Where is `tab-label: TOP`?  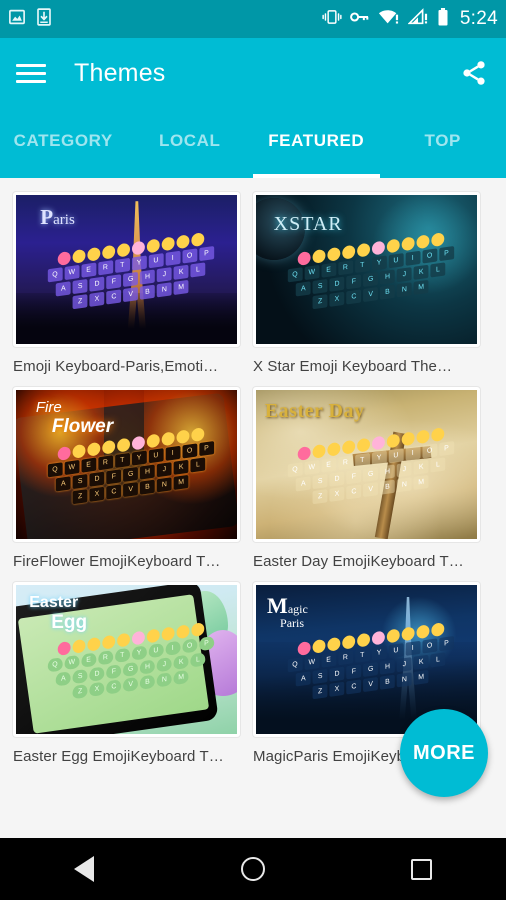 tab-label: TOP is located at coordinates (442, 140).